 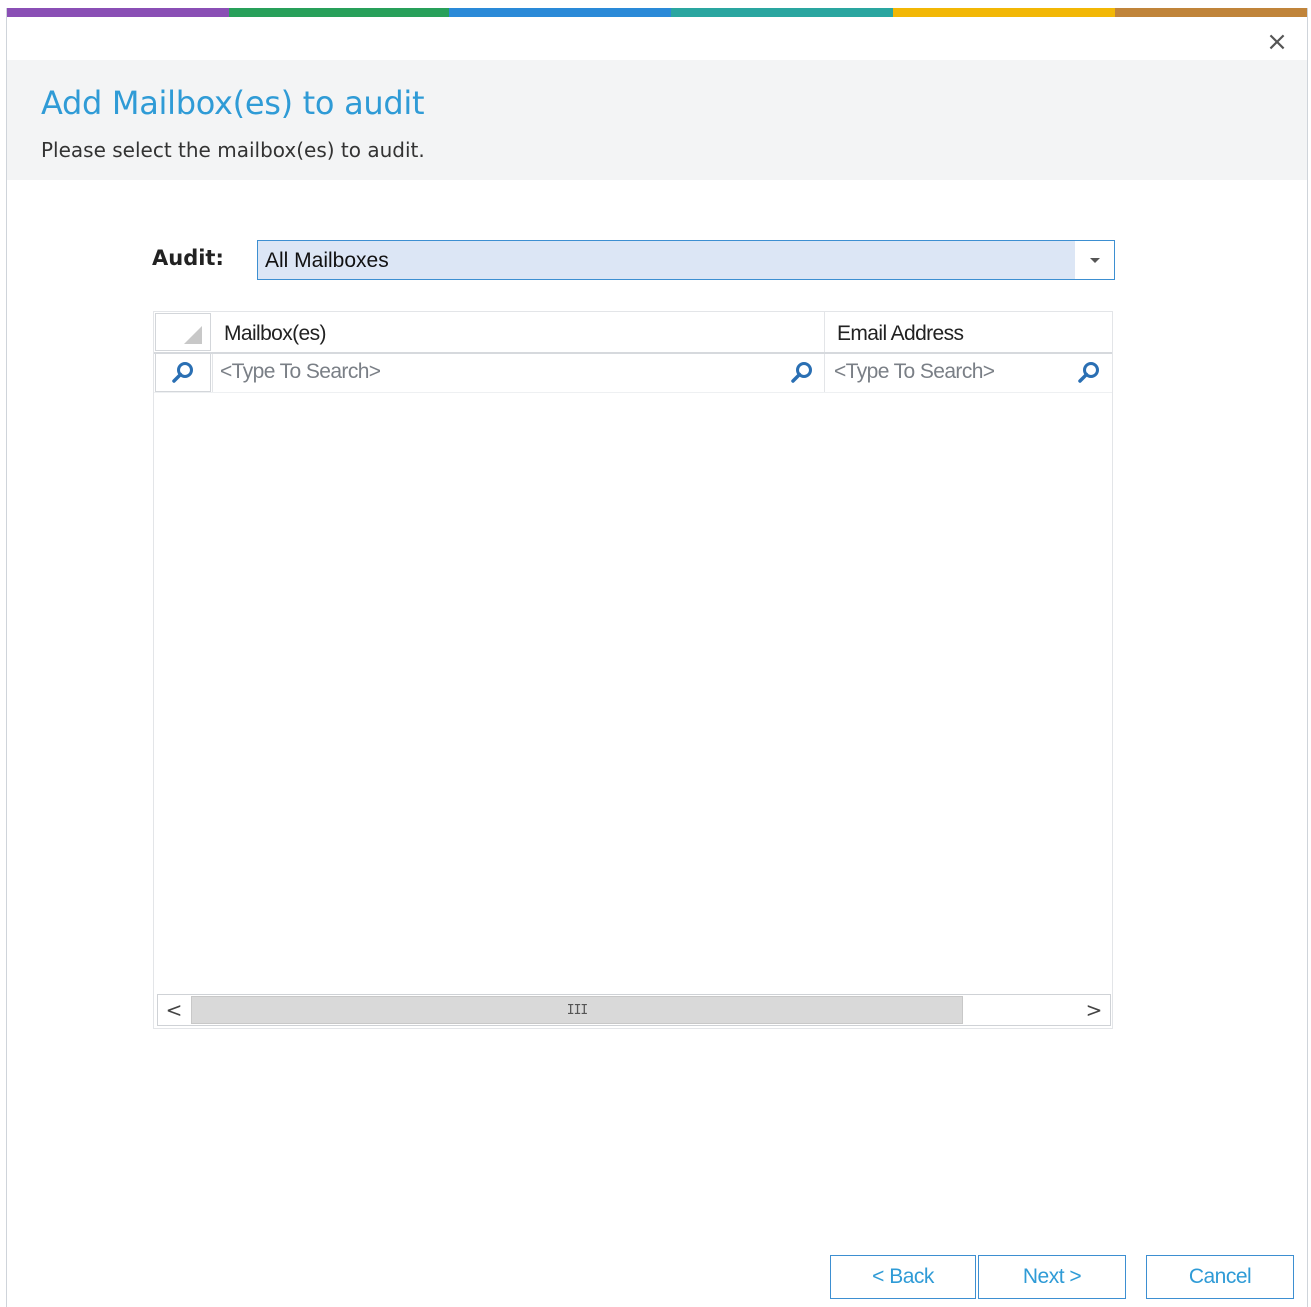 I want to click on back-button: < Back, so click(x=903, y=1277).